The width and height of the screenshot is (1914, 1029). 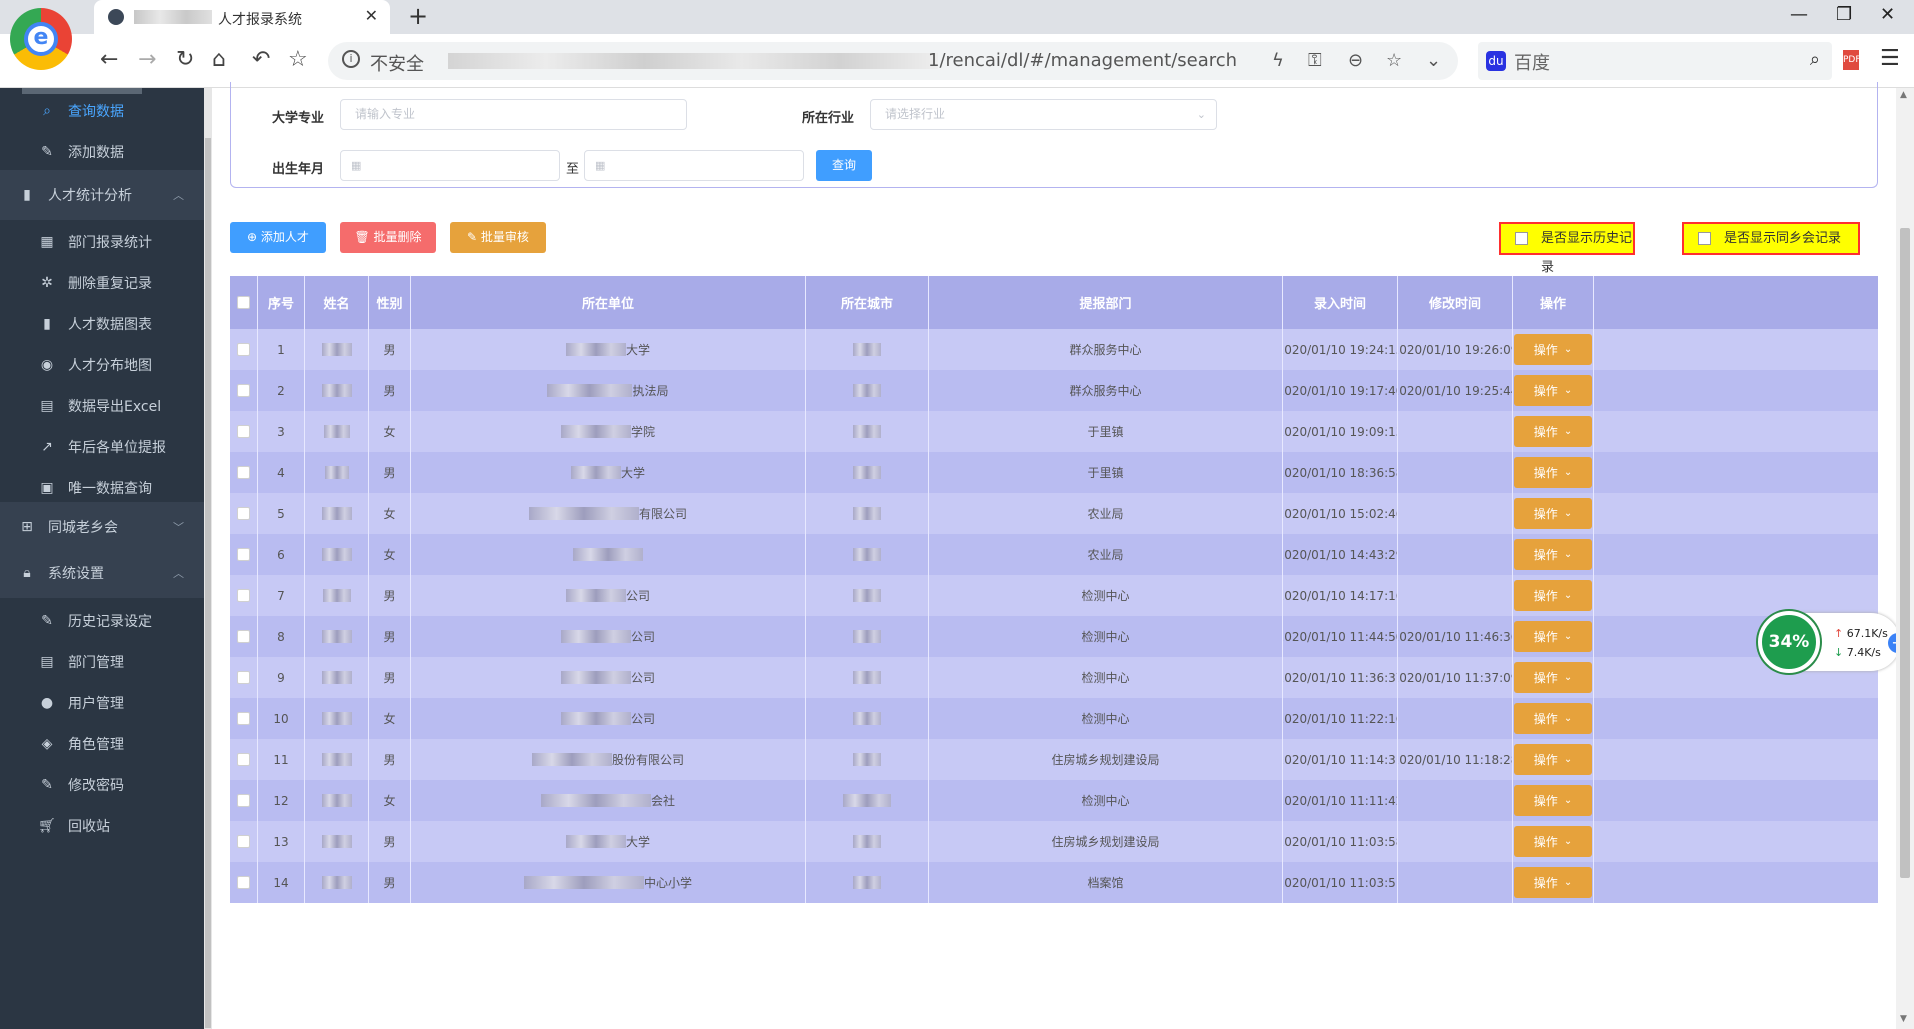 What do you see at coordinates (219, 59) in the screenshot?
I see `home-icon: ⌂` at bounding box center [219, 59].